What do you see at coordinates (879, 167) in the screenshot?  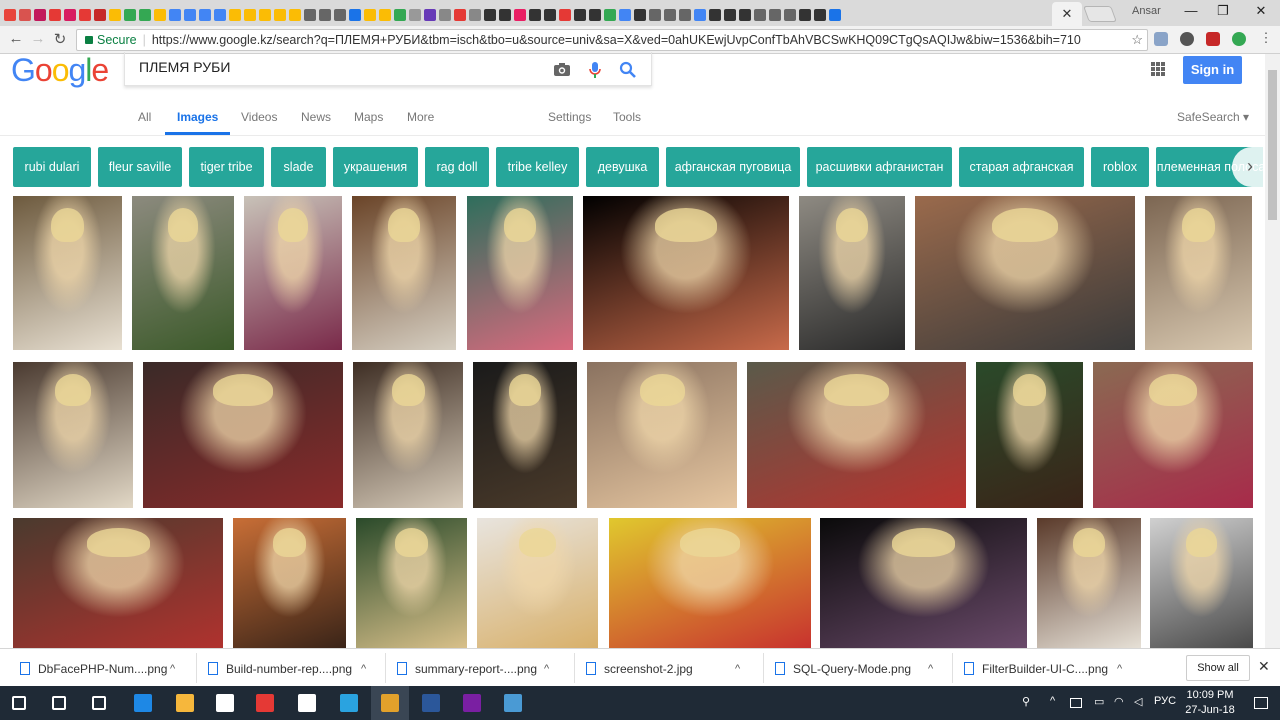 I see `related-search-chip: расшивки афганистан` at bounding box center [879, 167].